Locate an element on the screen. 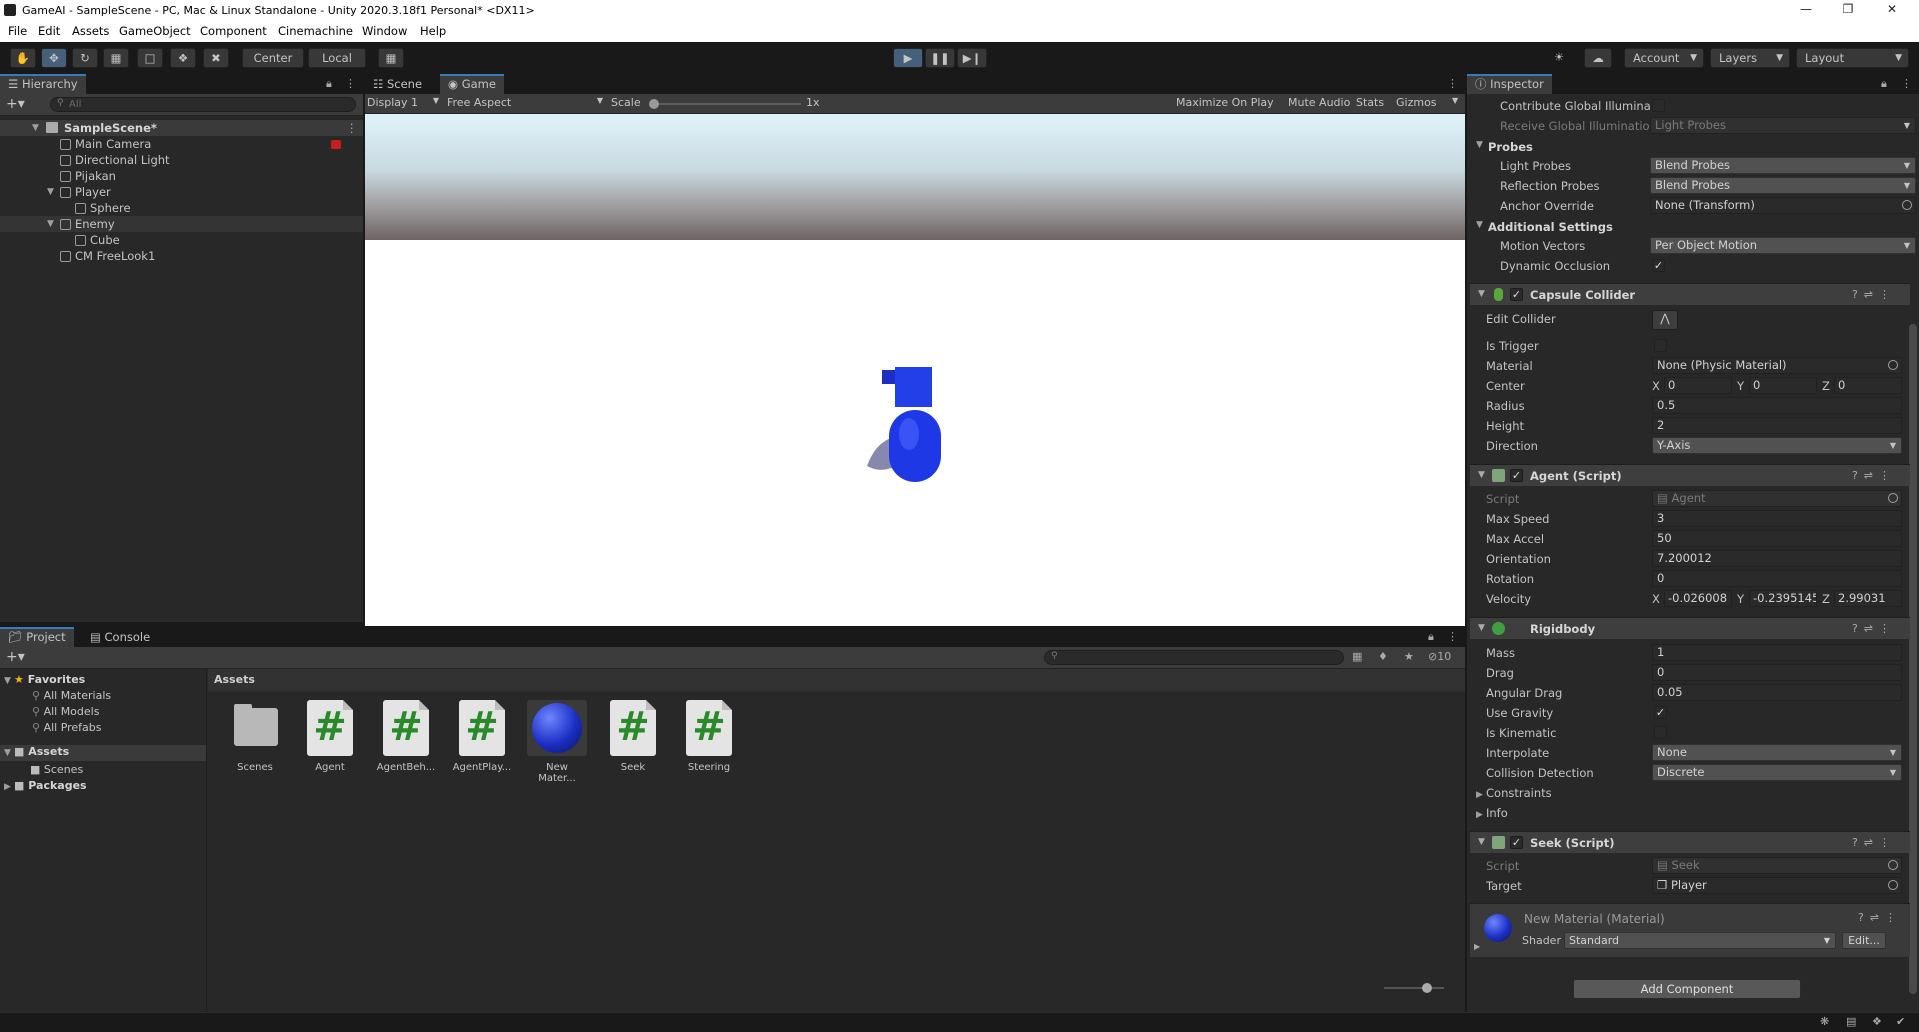  pivot-local-button: Local is located at coordinates (337, 58).